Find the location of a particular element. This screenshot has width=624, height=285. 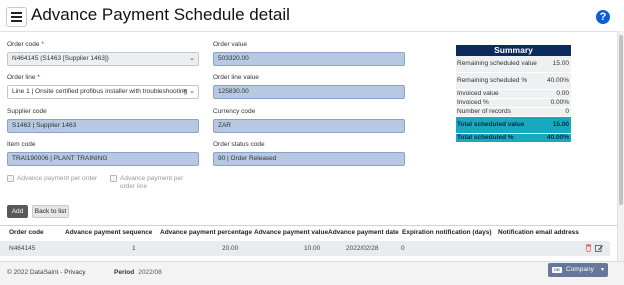

copyright-text: © 2022 DataSaint - Privacy is located at coordinates (46, 272).